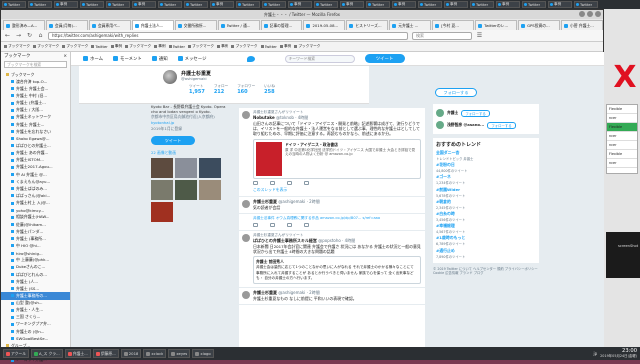 The image size is (640, 364). Describe the element at coordinates (306, 182) in the screenshot. I see `message-icon` at that location.